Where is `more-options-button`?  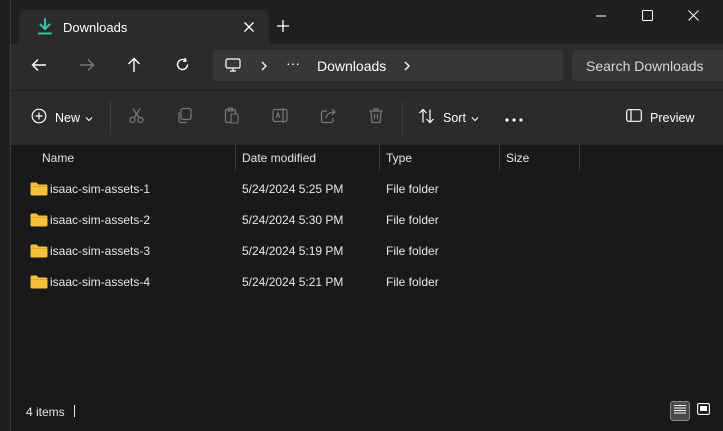
more-options-button is located at coordinates (514, 118).